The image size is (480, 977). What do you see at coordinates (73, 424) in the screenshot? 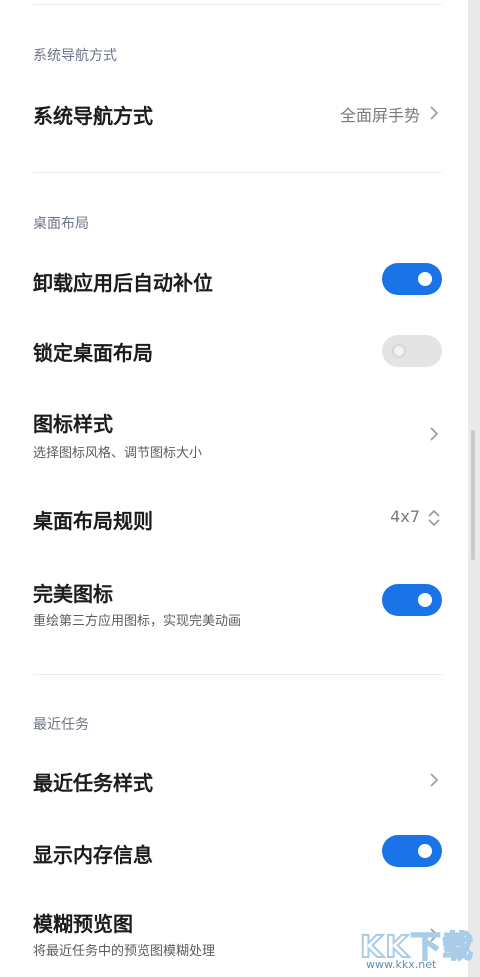
I see `icon-style-title: 图标样式` at bounding box center [73, 424].